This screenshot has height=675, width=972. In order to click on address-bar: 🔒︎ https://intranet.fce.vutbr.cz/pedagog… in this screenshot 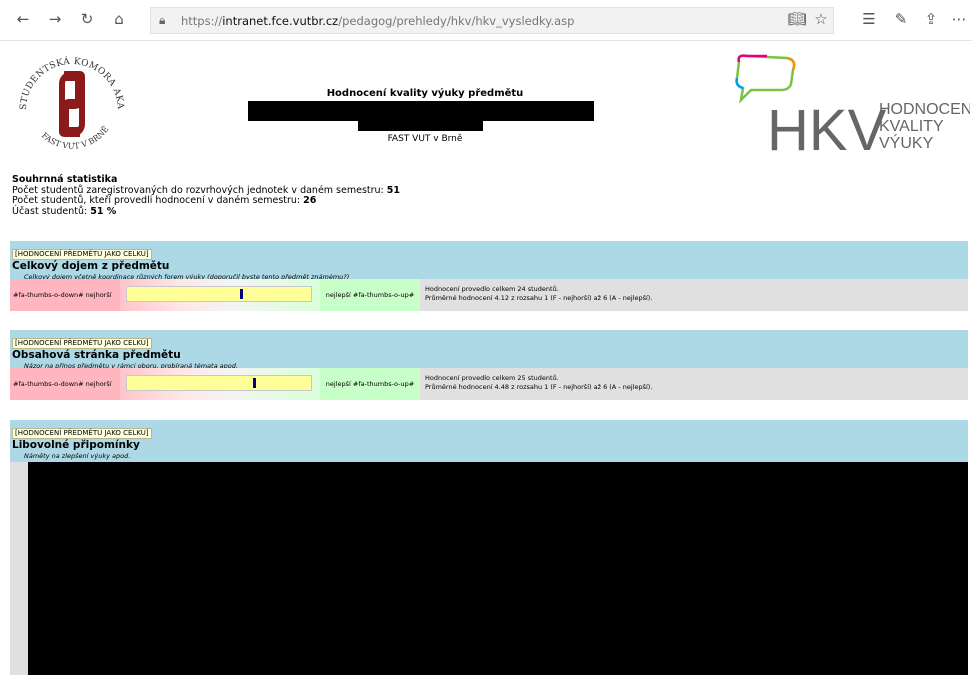, I will do `click(492, 20)`.